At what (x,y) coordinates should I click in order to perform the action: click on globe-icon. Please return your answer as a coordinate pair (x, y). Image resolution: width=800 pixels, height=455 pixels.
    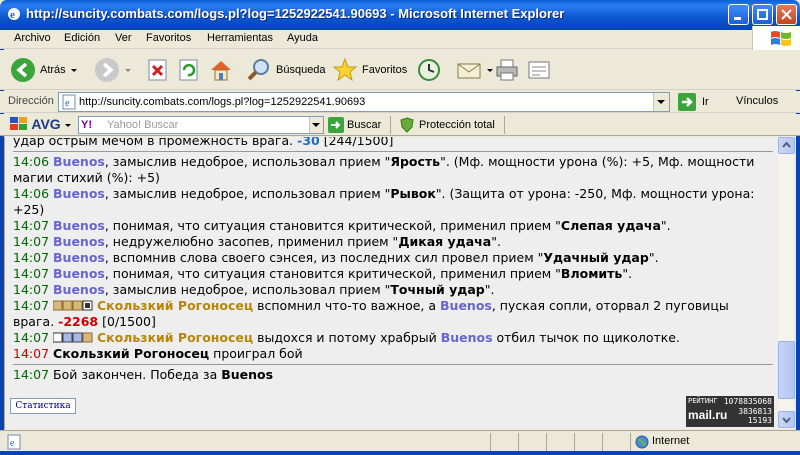
    Looking at the image, I should click on (642, 442).